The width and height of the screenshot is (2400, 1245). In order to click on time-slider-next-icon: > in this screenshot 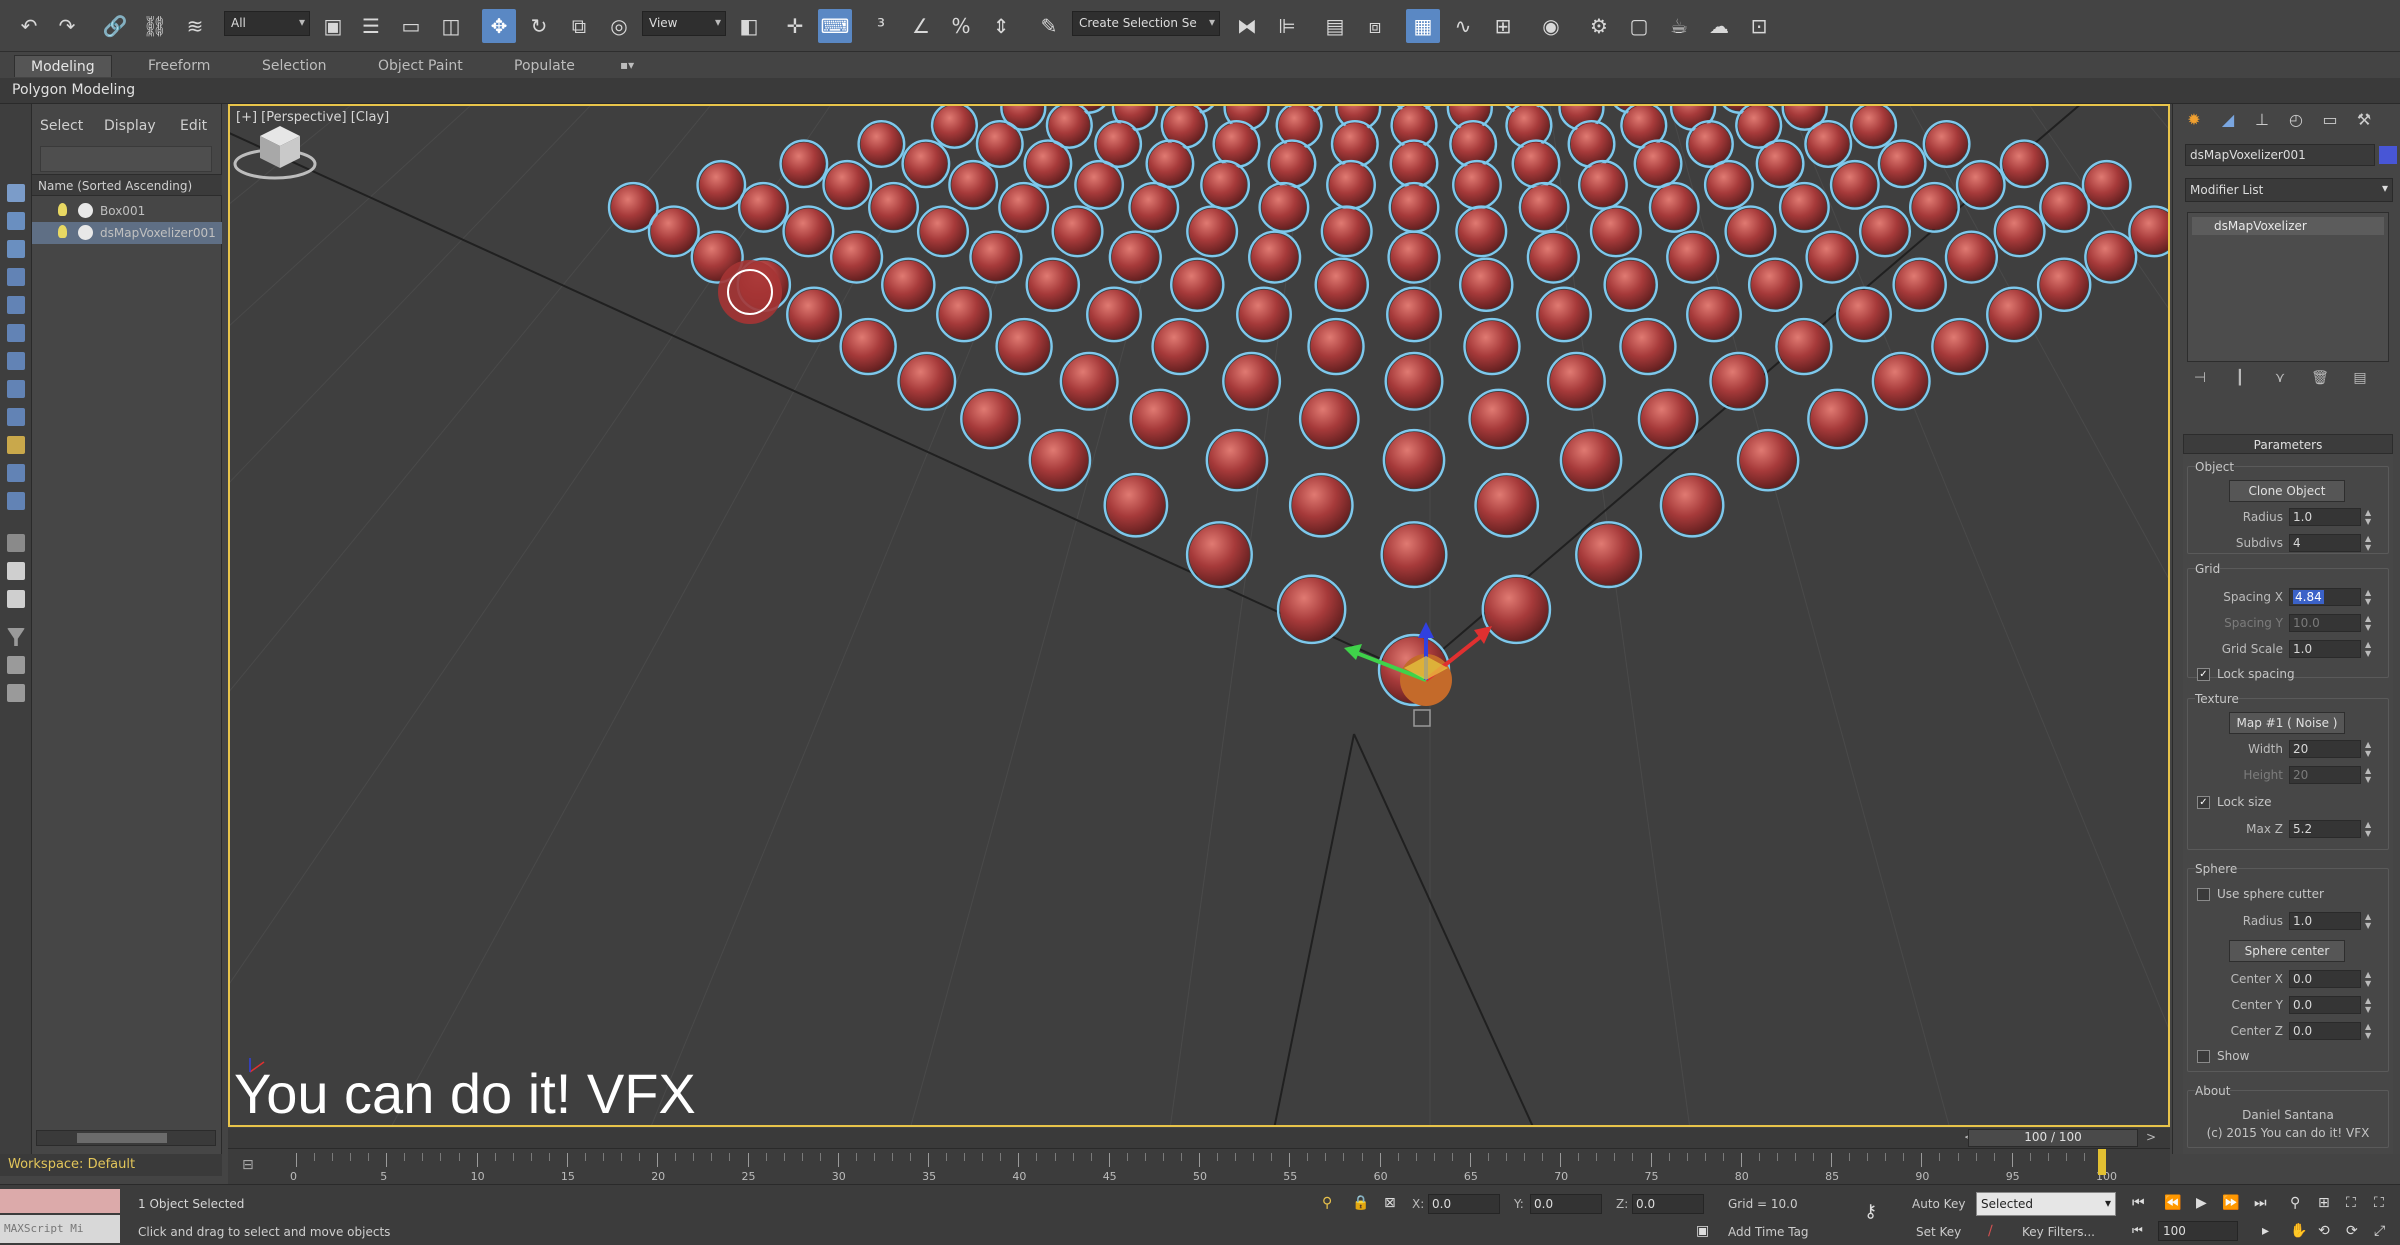, I will do `click(2151, 1137)`.